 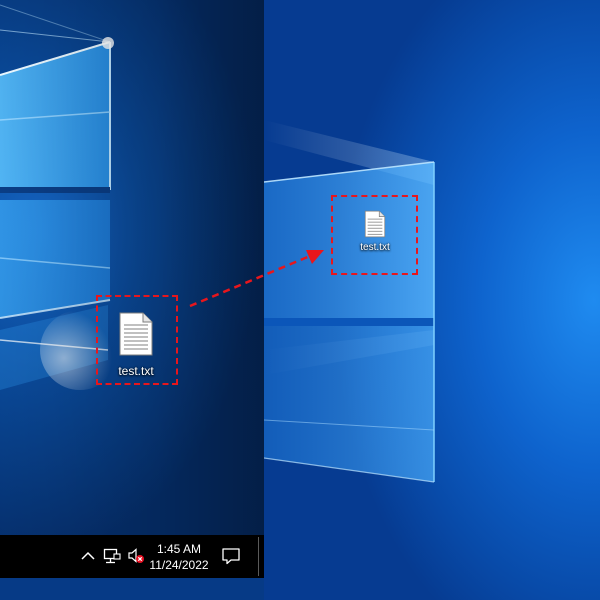 I want to click on source-highlight-box, so click(x=137, y=340).